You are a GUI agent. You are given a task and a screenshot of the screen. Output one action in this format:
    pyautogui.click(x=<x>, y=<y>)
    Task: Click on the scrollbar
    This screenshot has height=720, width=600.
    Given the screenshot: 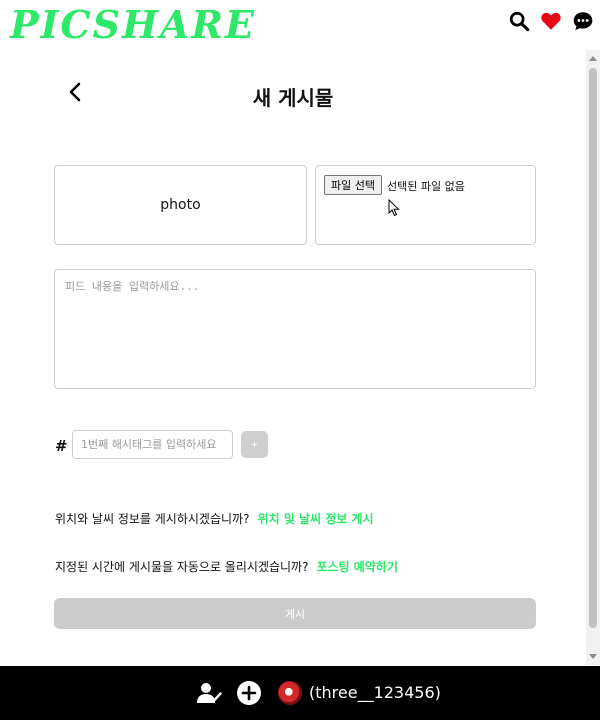 What is the action you would take?
    pyautogui.click(x=593, y=357)
    